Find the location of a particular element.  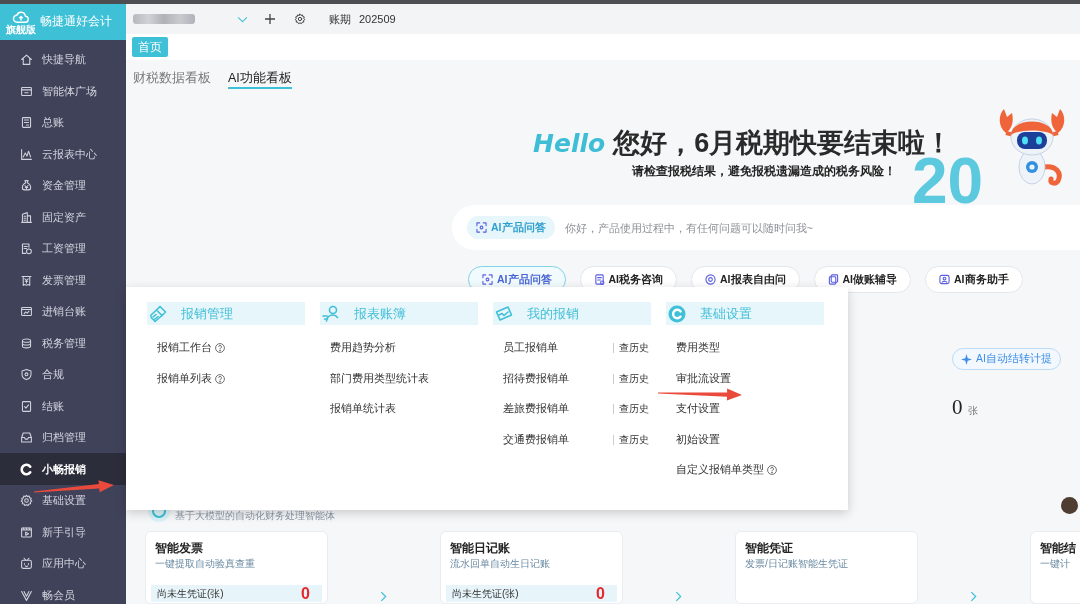

c-circle-icon is located at coordinates (677, 313).